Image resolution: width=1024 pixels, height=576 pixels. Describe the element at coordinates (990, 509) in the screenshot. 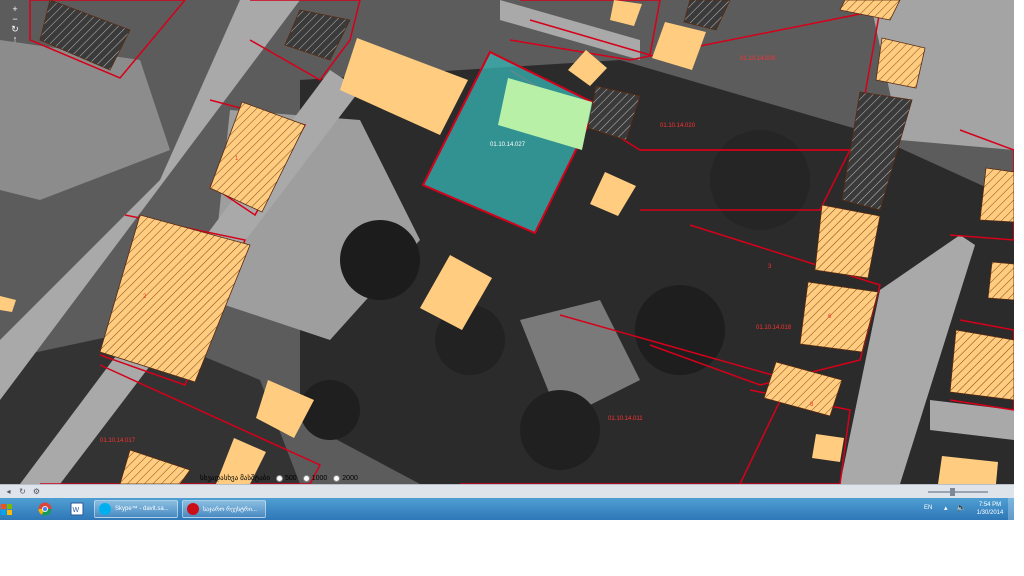

I see `system-clock: 7:54 PM 1/30/2014` at that location.